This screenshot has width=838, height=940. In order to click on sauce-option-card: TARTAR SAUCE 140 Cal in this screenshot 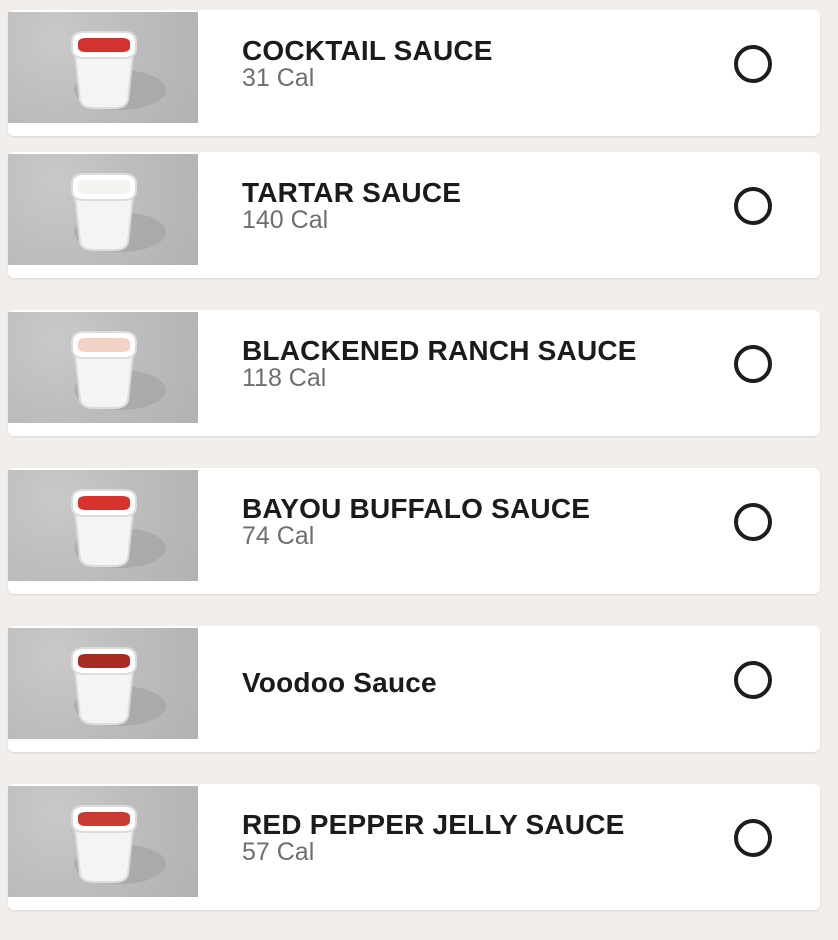, I will do `click(414, 215)`.